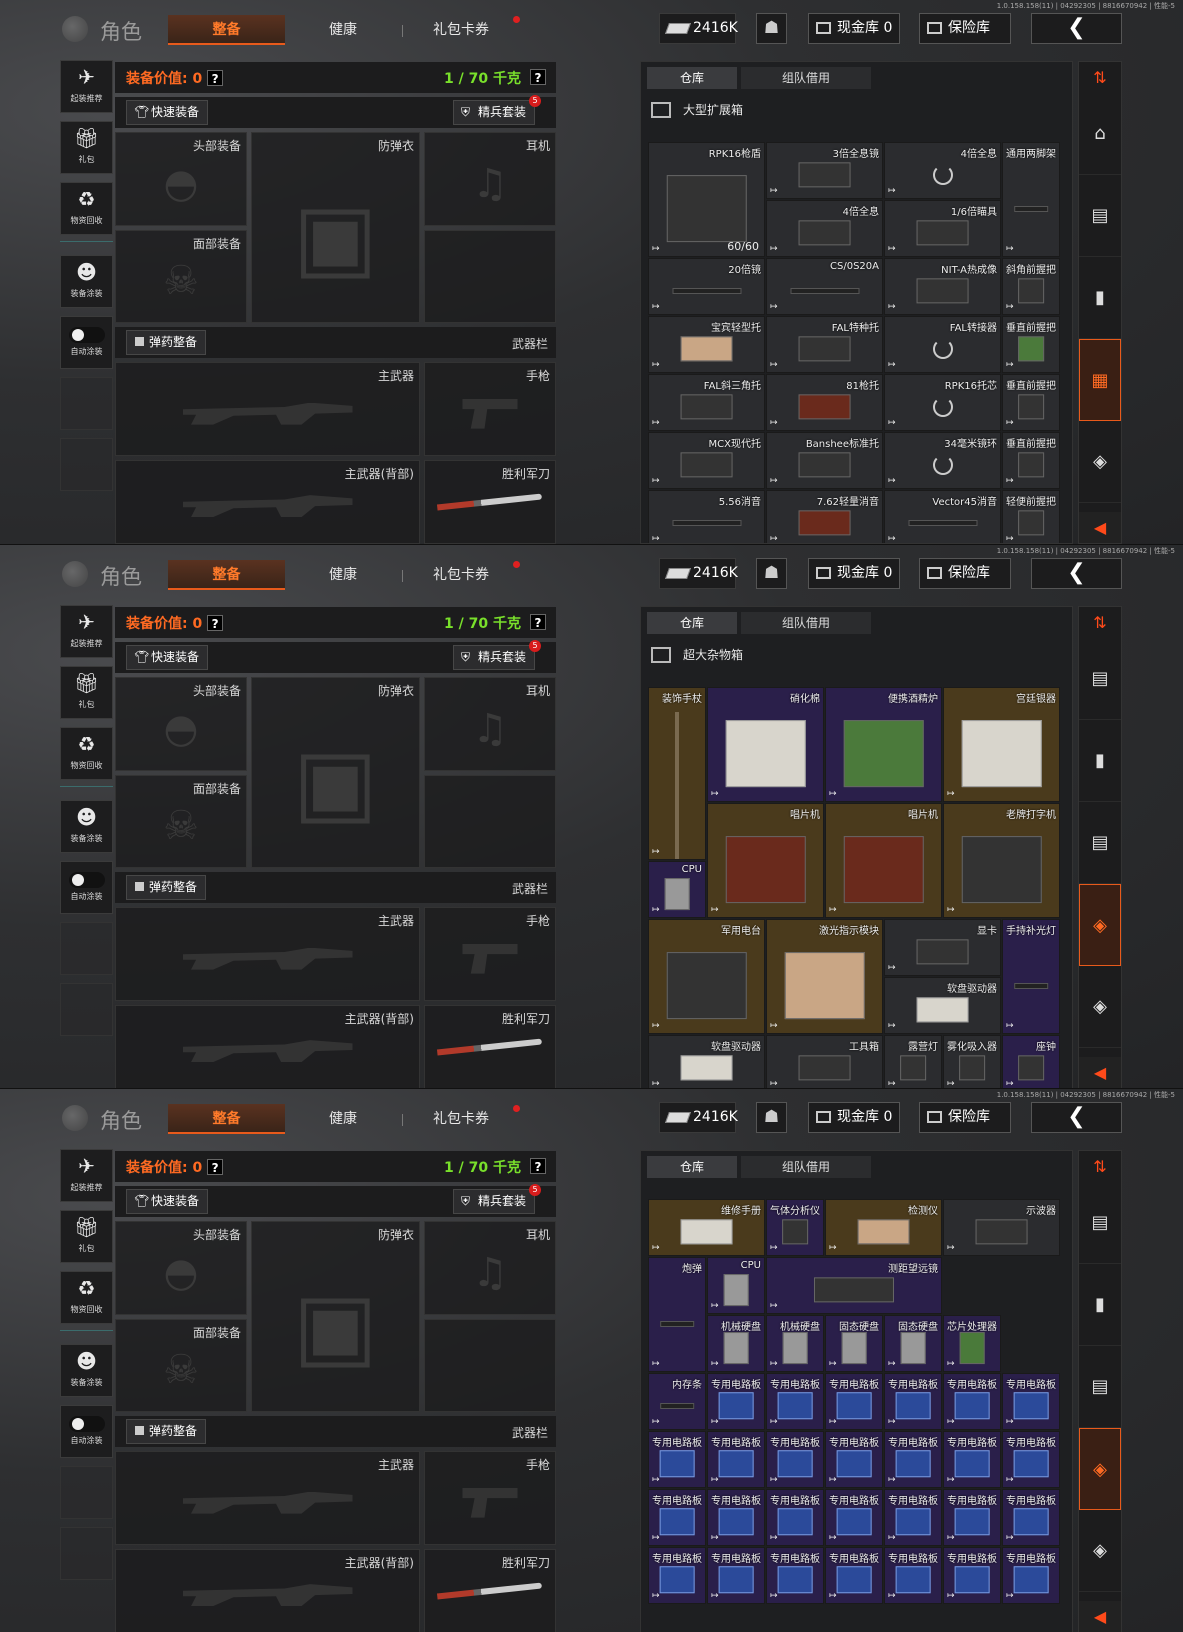 This screenshot has width=1183, height=1632. I want to click on auto-skin-toggle, so click(86, 1424).